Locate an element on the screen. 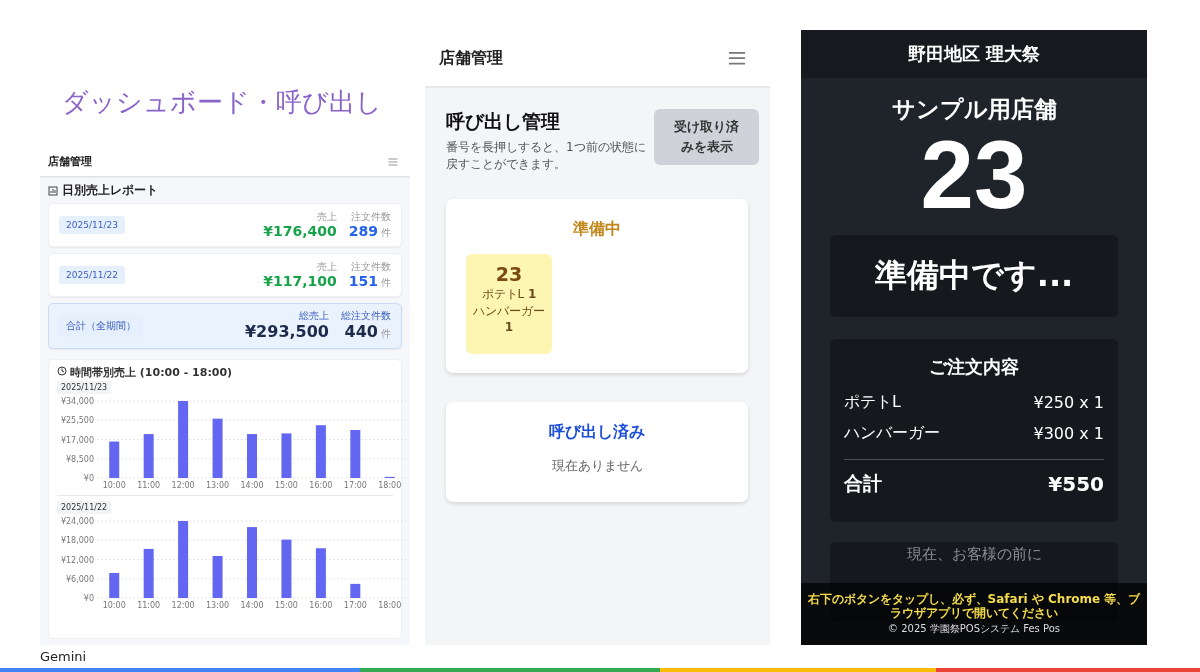 This screenshot has width=1200, height=672. axis-label: ¥34,000 is located at coordinates (77, 402).